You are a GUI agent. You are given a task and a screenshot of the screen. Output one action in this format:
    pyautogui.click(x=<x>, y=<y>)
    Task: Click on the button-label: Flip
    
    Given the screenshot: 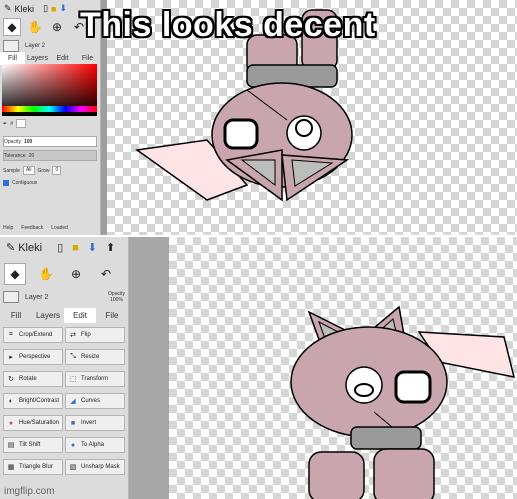 What is the action you would take?
    pyautogui.click(x=86, y=335)
    